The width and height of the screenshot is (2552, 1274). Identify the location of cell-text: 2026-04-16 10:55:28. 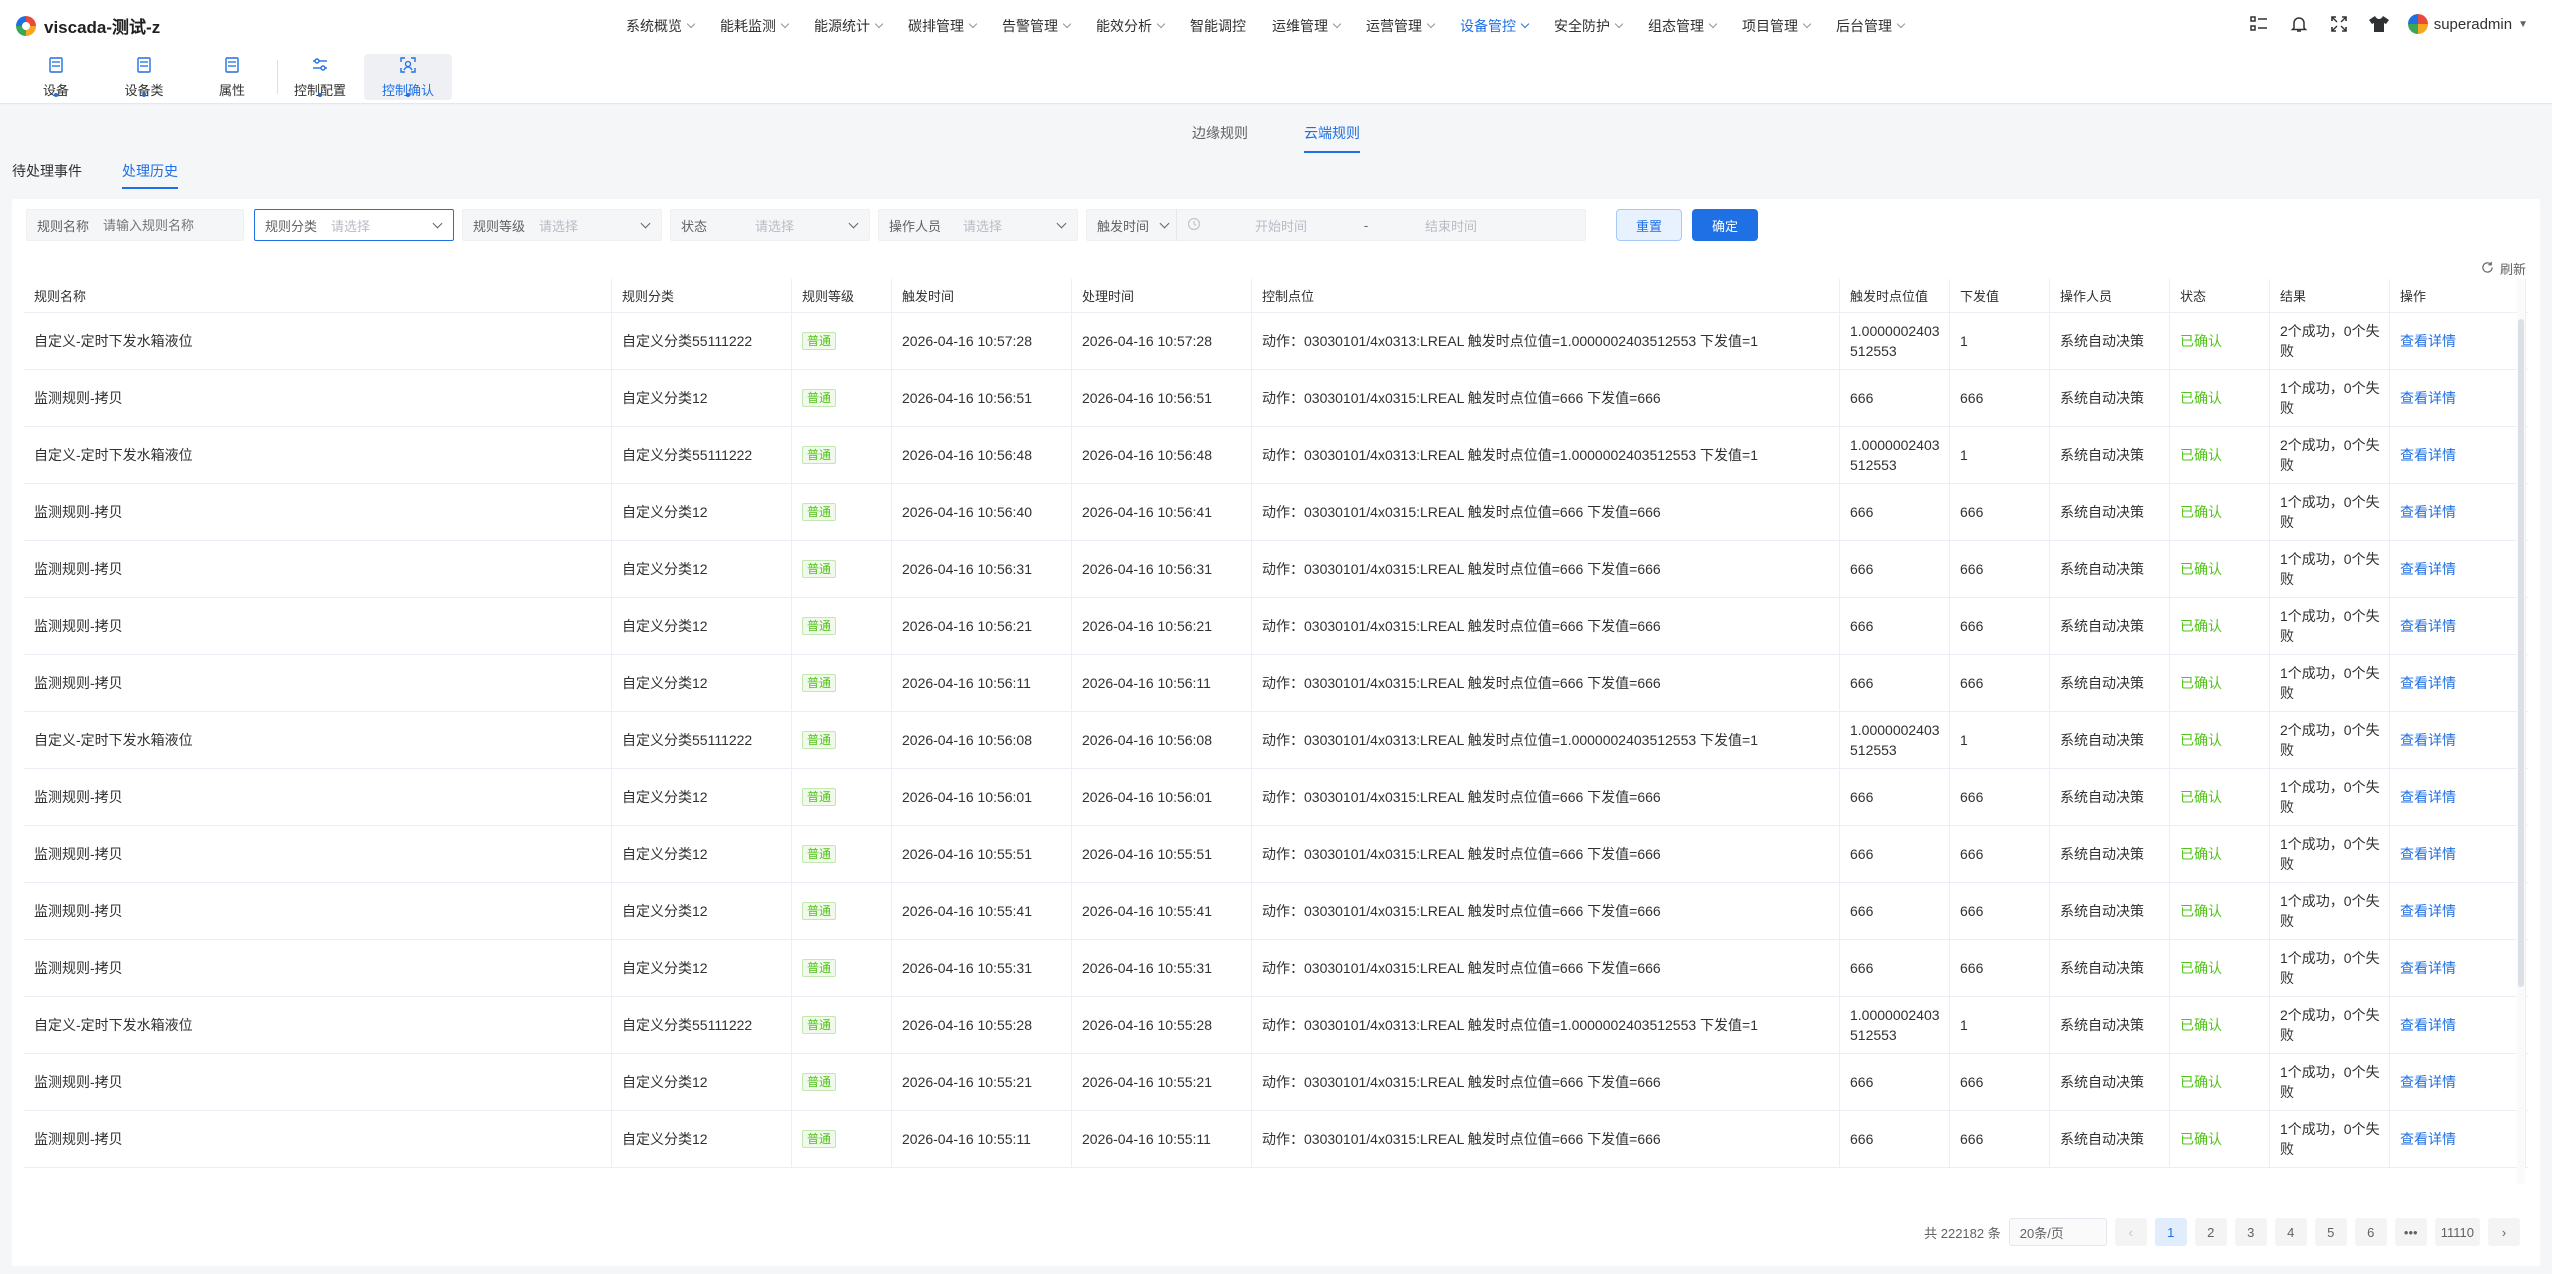
(967, 1025).